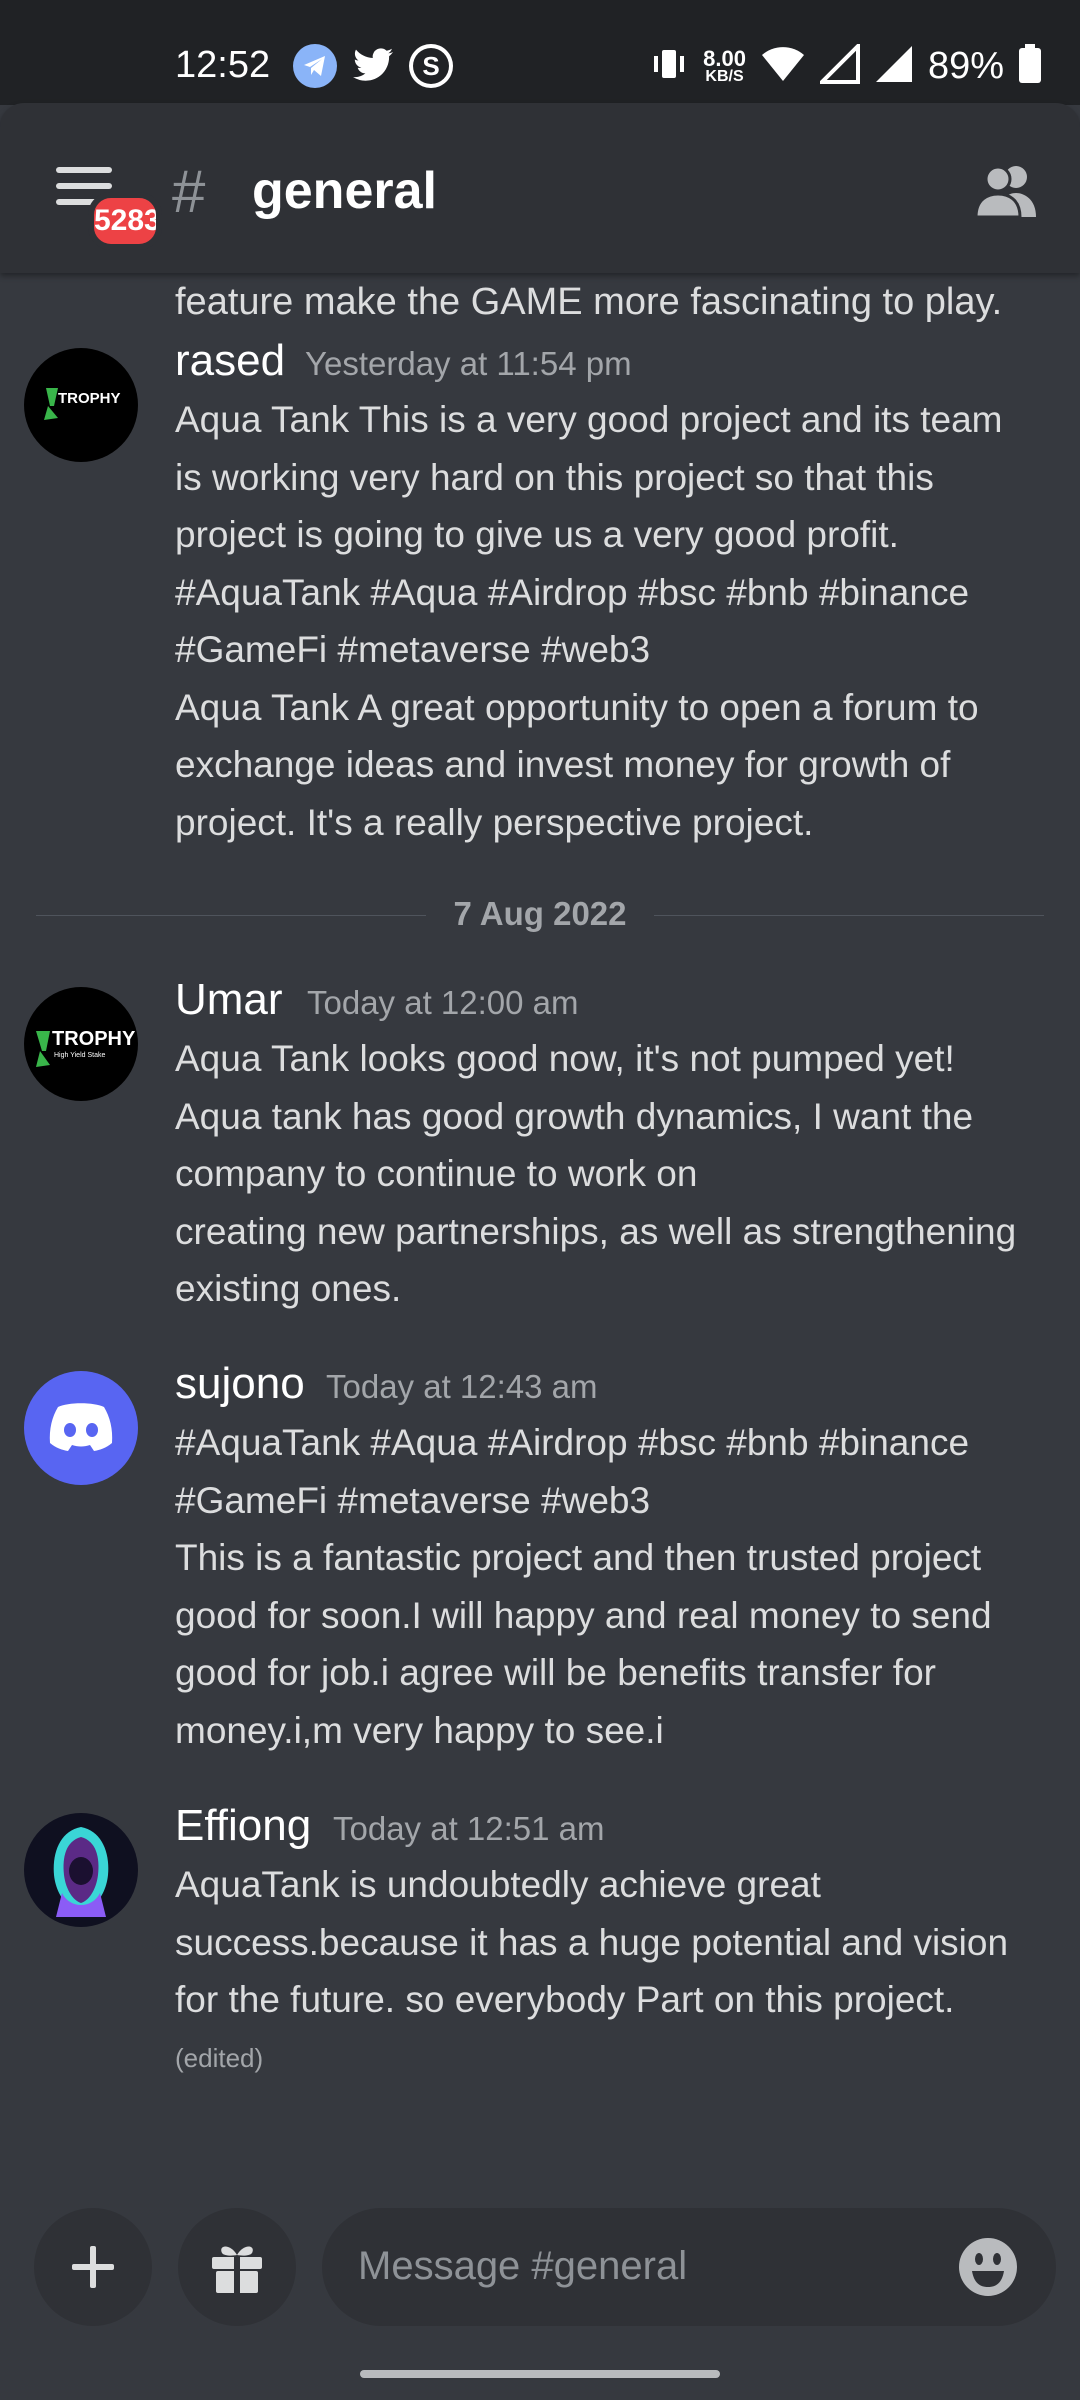 The height and width of the screenshot is (2400, 1080). I want to click on discord-logo-icon, so click(81, 1427).